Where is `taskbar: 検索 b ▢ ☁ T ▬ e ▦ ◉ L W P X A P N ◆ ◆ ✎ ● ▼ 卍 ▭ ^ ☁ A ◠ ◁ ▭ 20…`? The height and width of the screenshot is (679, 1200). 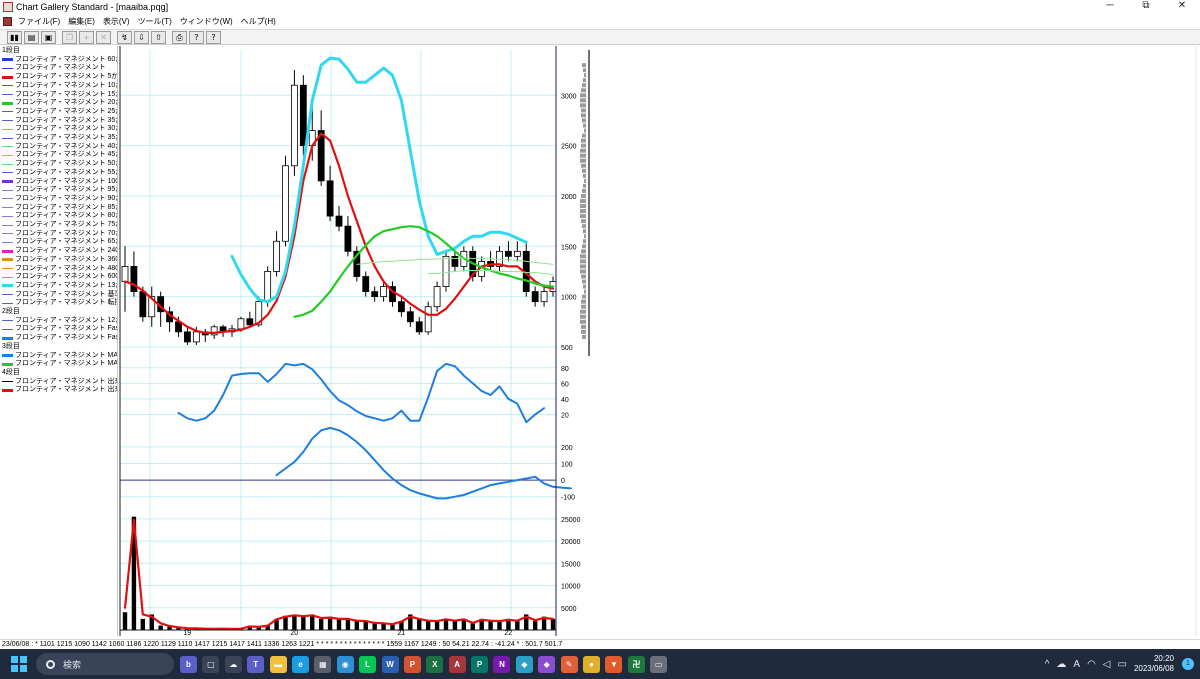 taskbar: 検索 b ▢ ☁ T ▬ e ▦ ◉ L W P X A P N ◆ ◆ ✎ ● ▼ 卍 ▭ ^ ☁ A ◠ ◁ ▭ 20… is located at coordinates (600, 664).